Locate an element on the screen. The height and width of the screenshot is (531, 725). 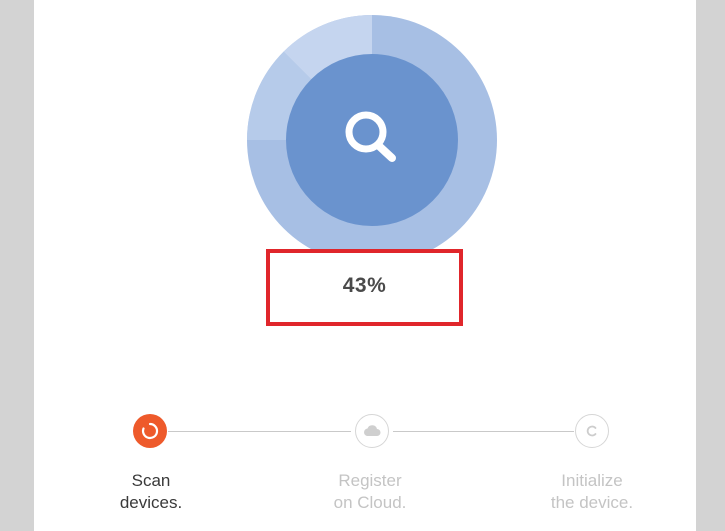
step-initialize-line1: Initialize is located at coordinates (592, 480).